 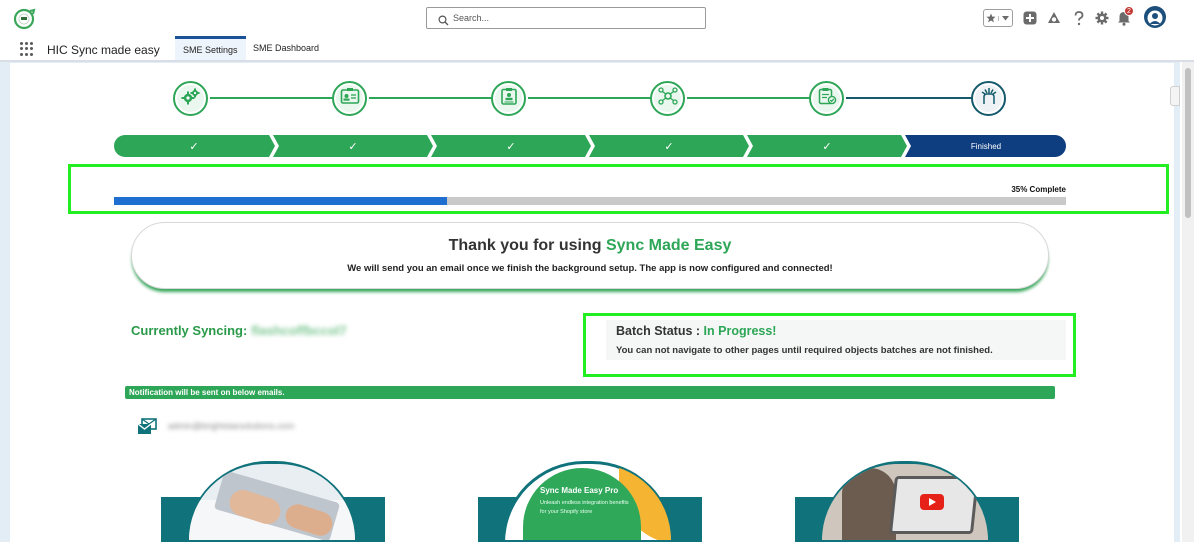 What do you see at coordinates (1030, 18) in the screenshot?
I see `add-icon` at bounding box center [1030, 18].